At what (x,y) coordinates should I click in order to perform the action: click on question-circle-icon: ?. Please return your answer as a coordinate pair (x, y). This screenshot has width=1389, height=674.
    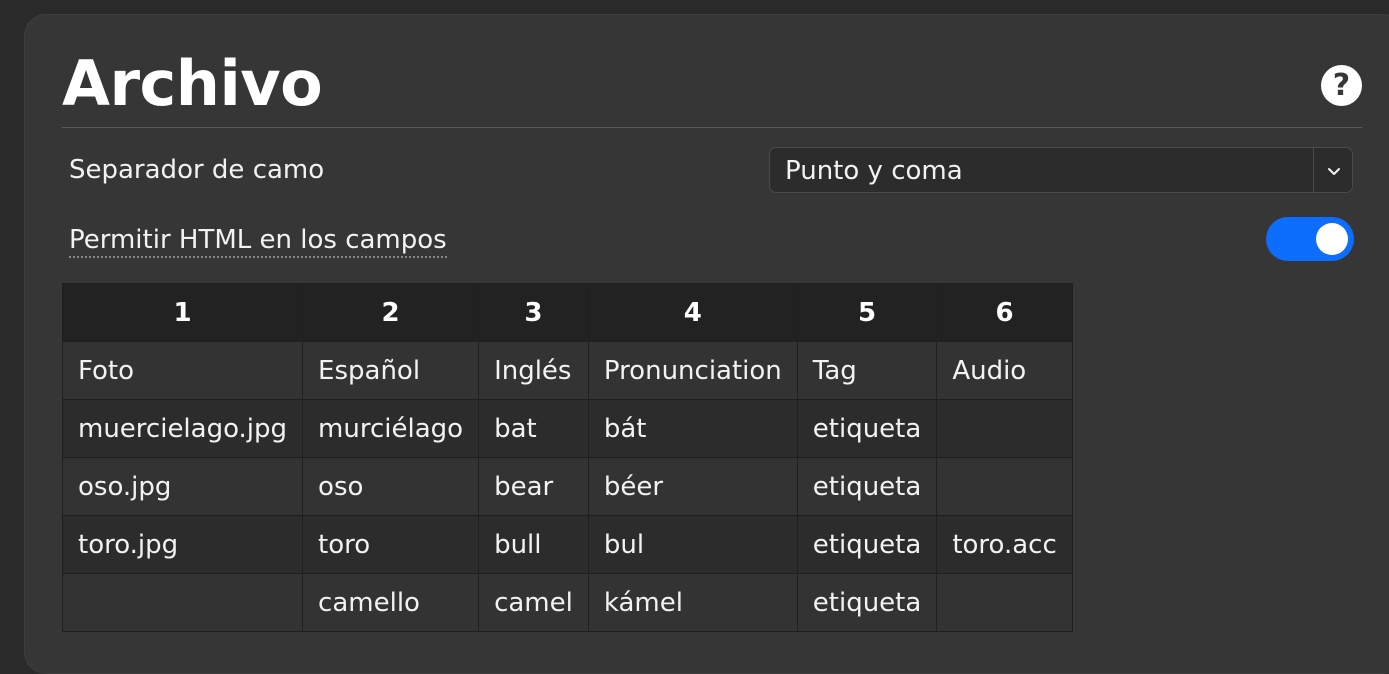
    Looking at the image, I should click on (1341, 85).